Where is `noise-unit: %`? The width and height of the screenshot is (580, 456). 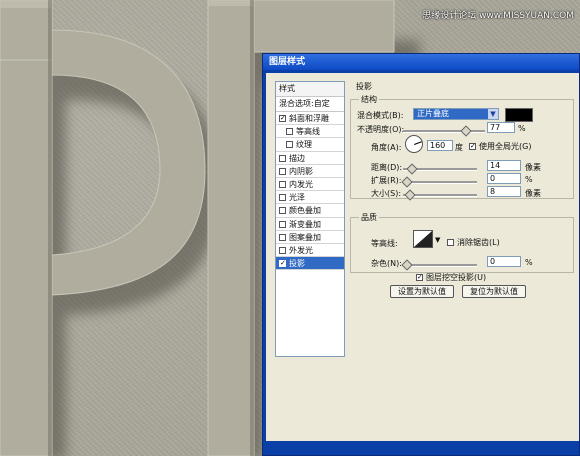 noise-unit: % is located at coordinates (529, 262).